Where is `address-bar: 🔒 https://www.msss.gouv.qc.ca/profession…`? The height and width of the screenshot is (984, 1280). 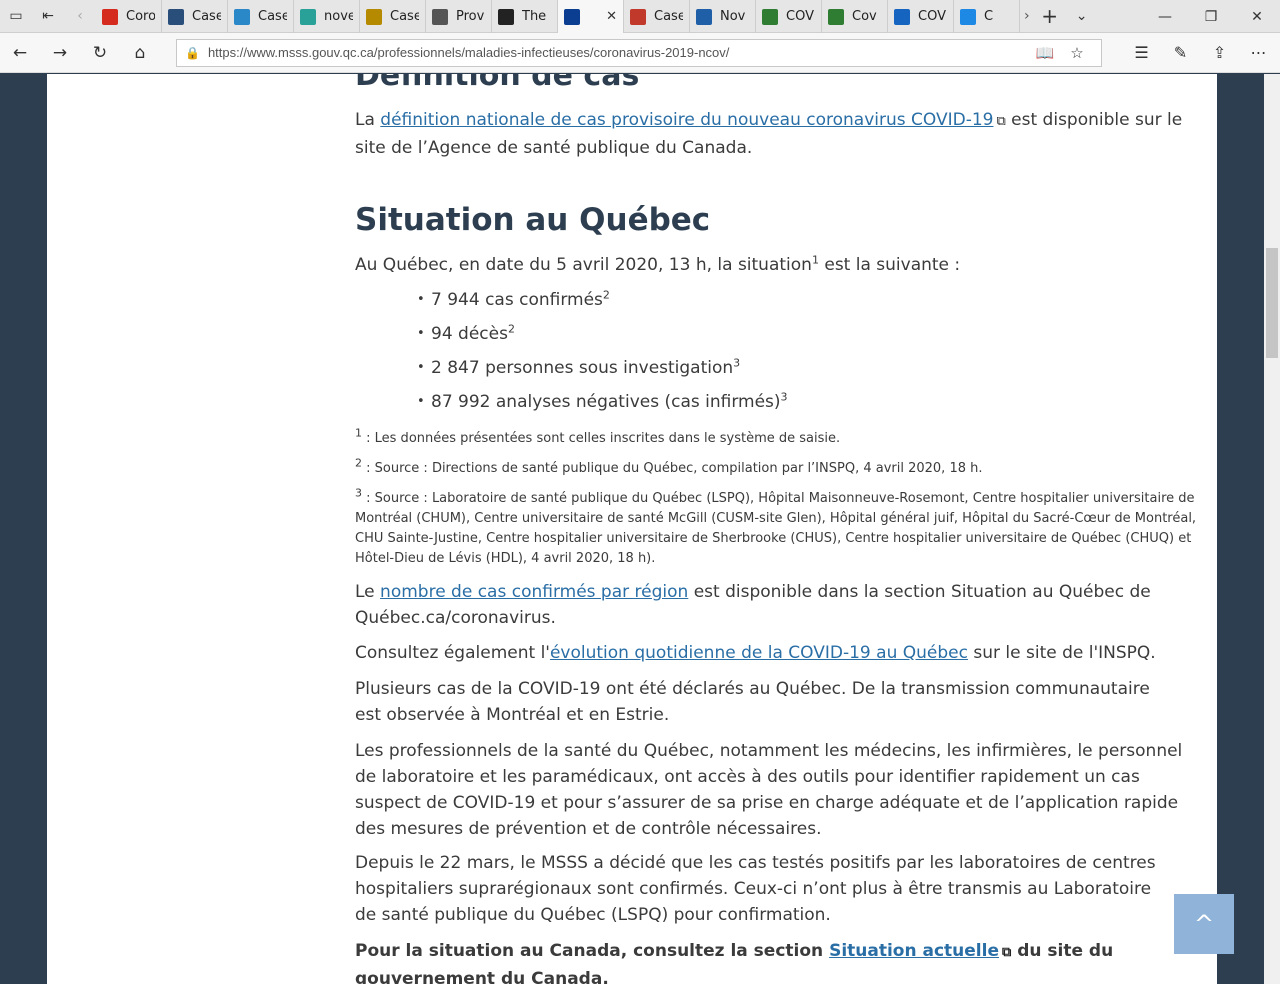 address-bar: 🔒 https://www.msss.gouv.qc.ca/profession… is located at coordinates (639, 52).